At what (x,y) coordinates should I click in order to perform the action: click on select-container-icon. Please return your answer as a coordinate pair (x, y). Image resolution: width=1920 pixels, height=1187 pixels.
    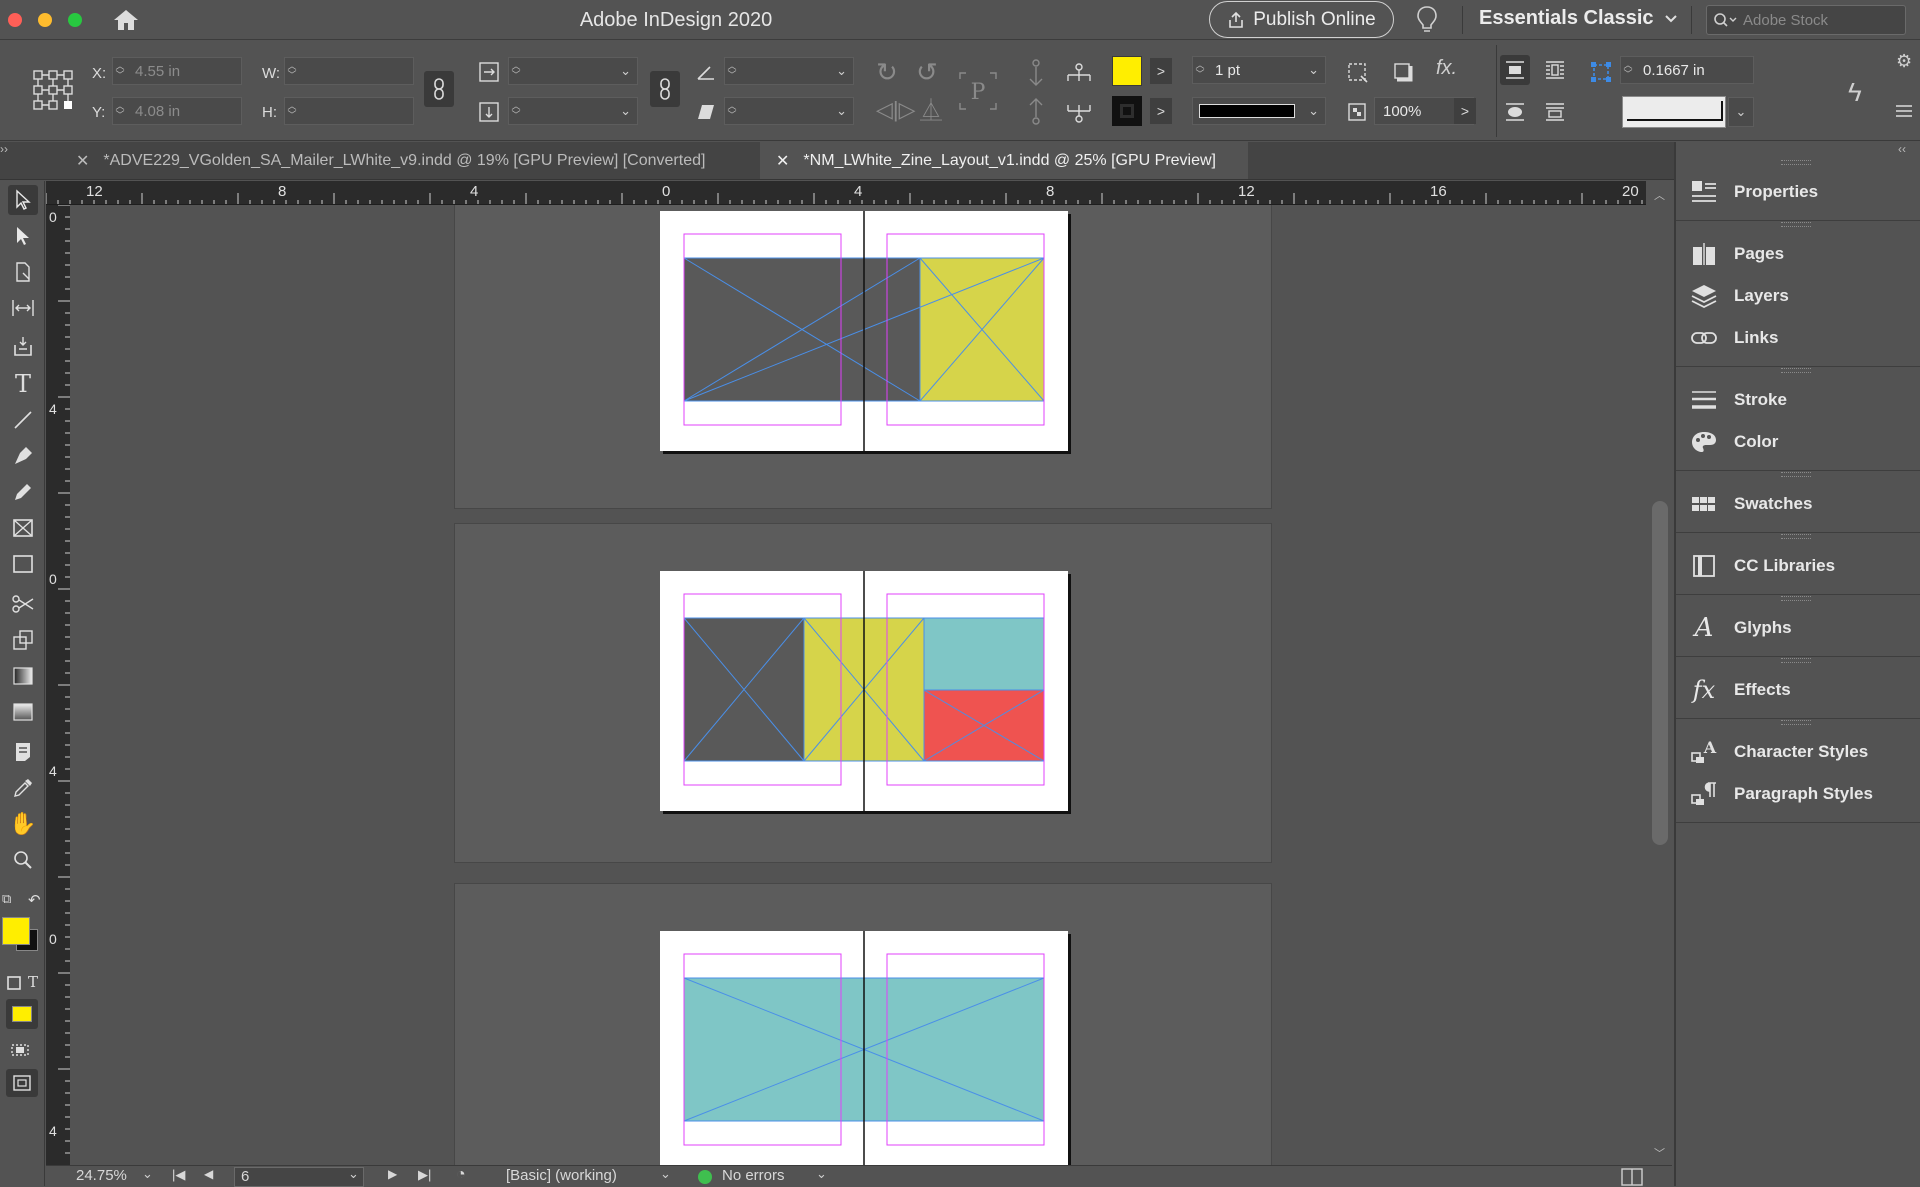
    Looking at the image, I should click on (1036, 73).